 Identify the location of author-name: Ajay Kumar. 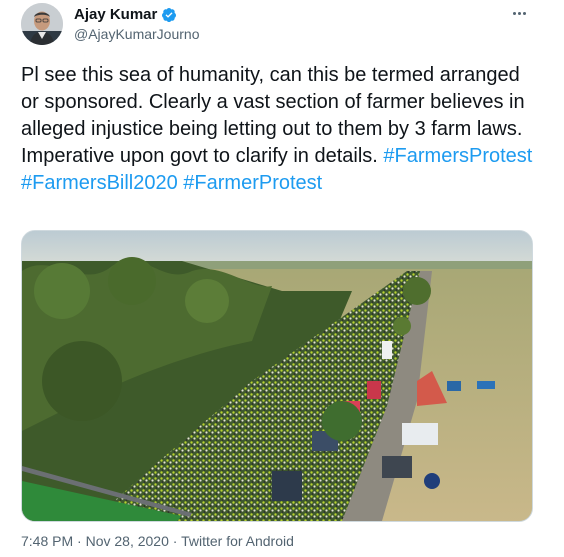
(115, 14).